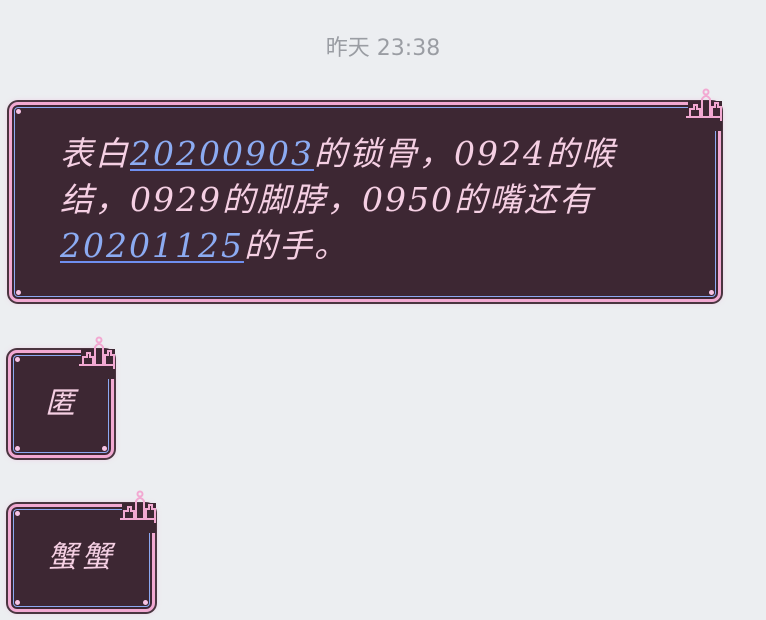 The image size is (766, 620). I want to click on message-timestamp: 昨天 23:38, so click(383, 48).